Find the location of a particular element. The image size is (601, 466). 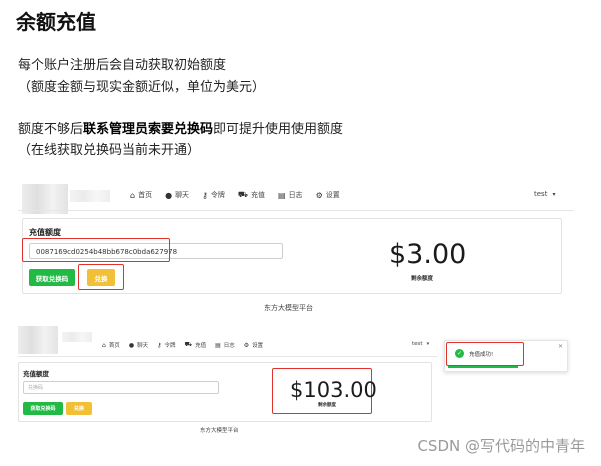

para2-bold: 联系管理员索要兑换码 is located at coordinates (148, 129).